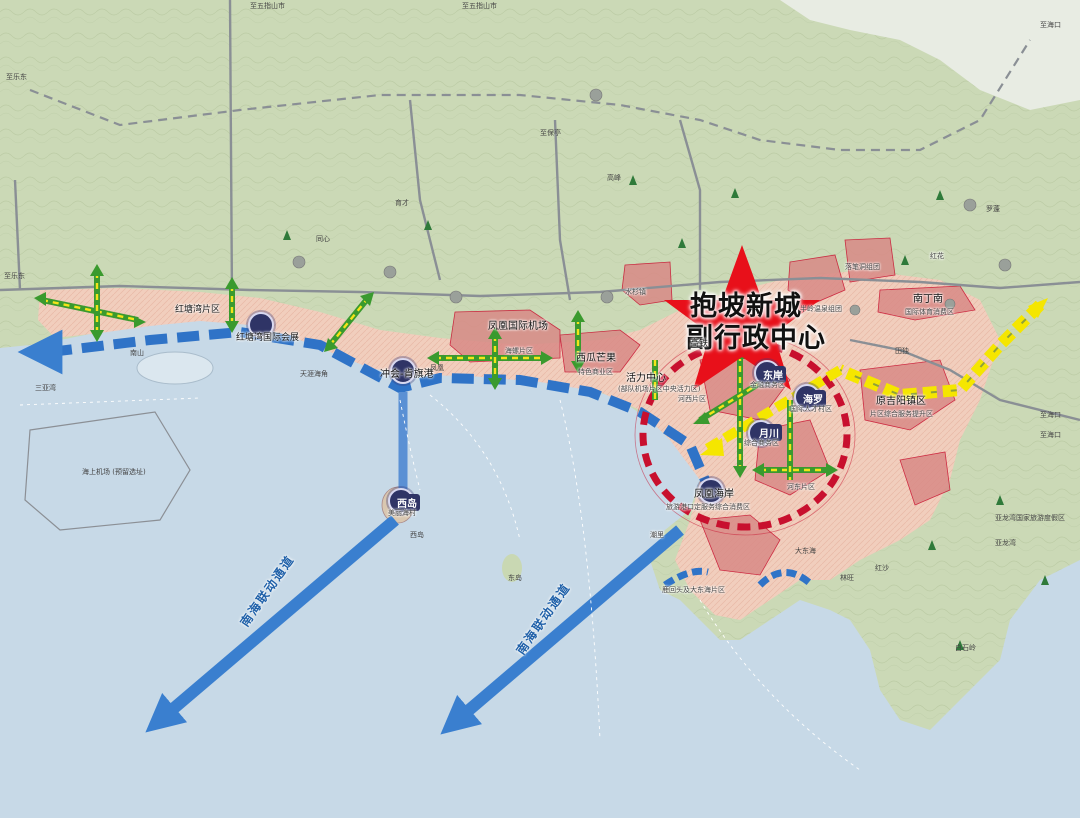 This screenshot has height=818, width=1080. What do you see at coordinates (314, 374) in the screenshot?
I see `place-p12: 天涯海角` at bounding box center [314, 374].